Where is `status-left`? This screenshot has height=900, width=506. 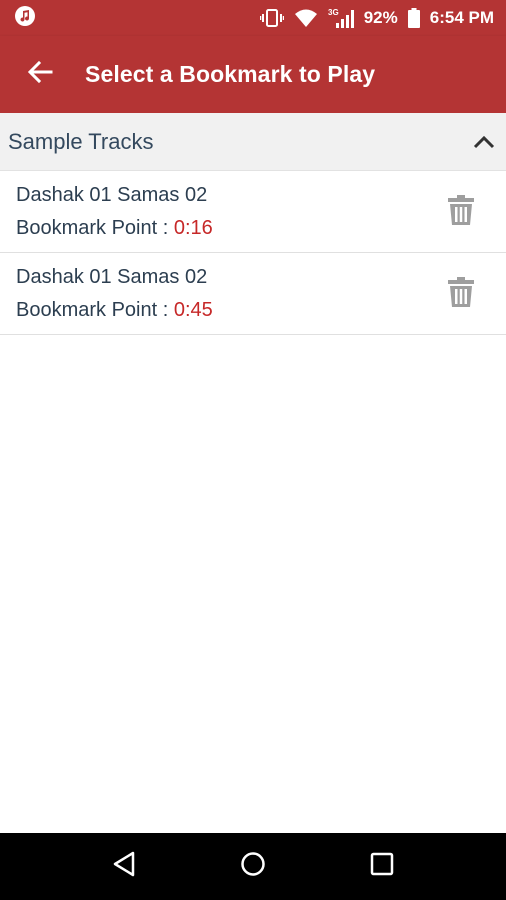
status-left is located at coordinates (25, 18).